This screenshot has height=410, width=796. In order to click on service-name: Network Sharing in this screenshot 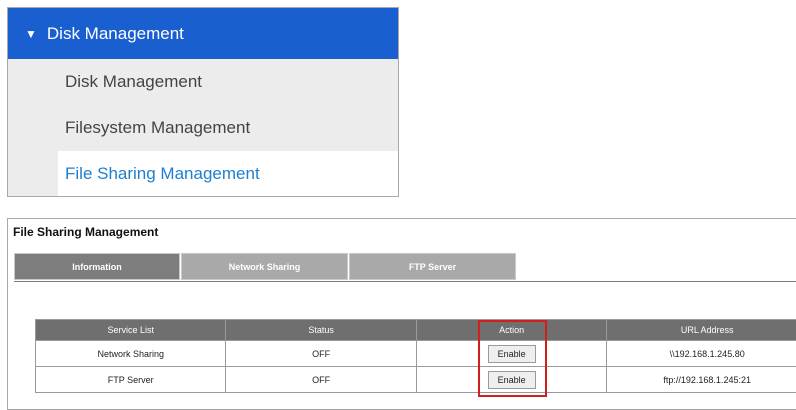, I will do `click(131, 354)`.